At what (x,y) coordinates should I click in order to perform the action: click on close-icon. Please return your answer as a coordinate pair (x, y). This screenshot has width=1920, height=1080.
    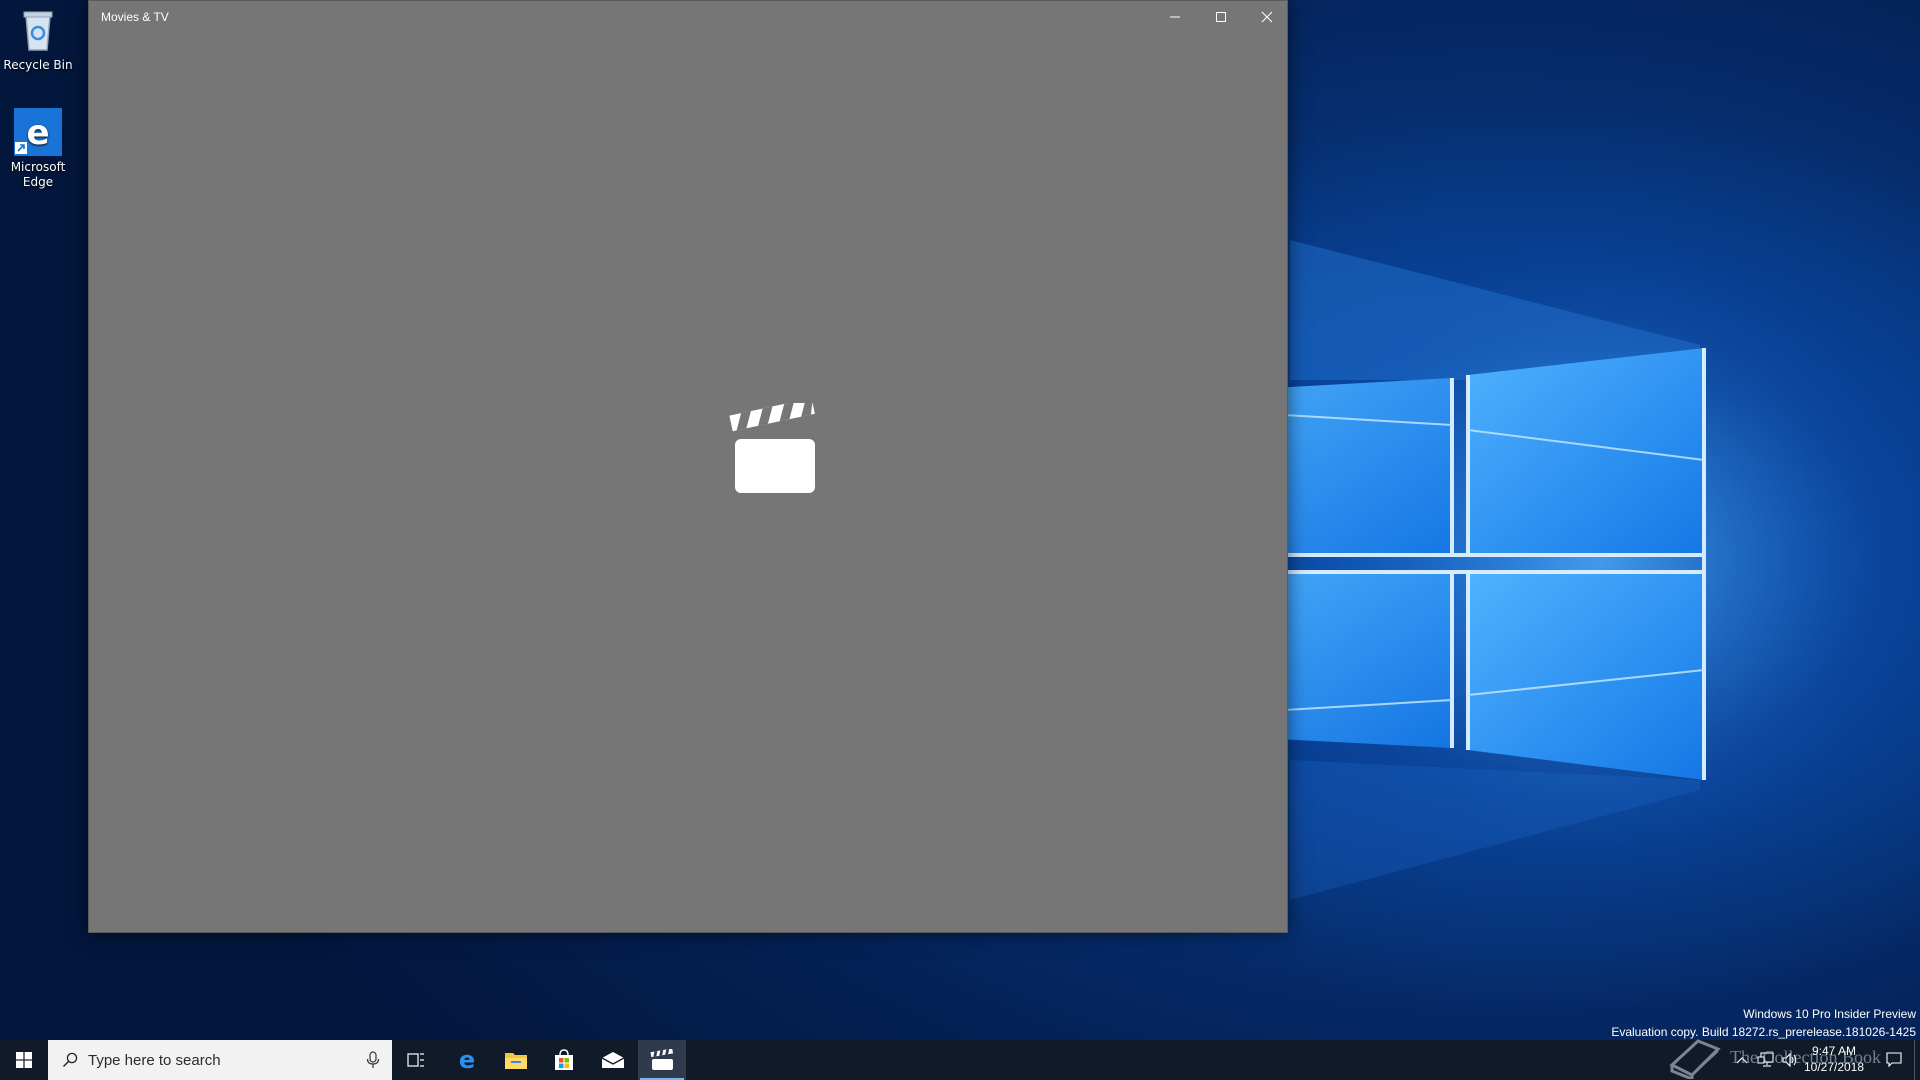
    Looking at the image, I should click on (1267, 17).